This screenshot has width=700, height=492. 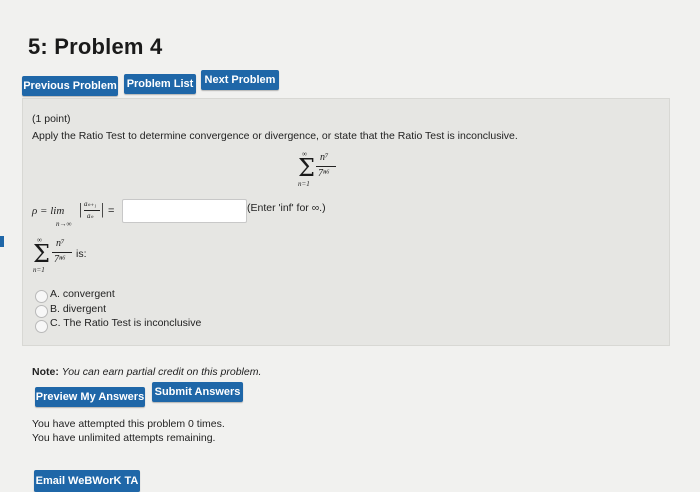 I want to click on series-numerator: n⁷, so click(x=324, y=157).